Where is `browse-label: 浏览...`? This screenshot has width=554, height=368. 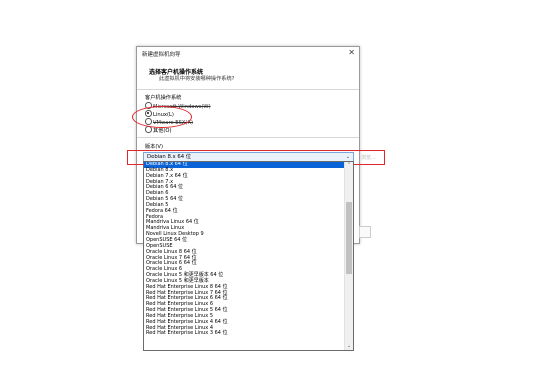
browse-label: 浏览... is located at coordinates (368, 158).